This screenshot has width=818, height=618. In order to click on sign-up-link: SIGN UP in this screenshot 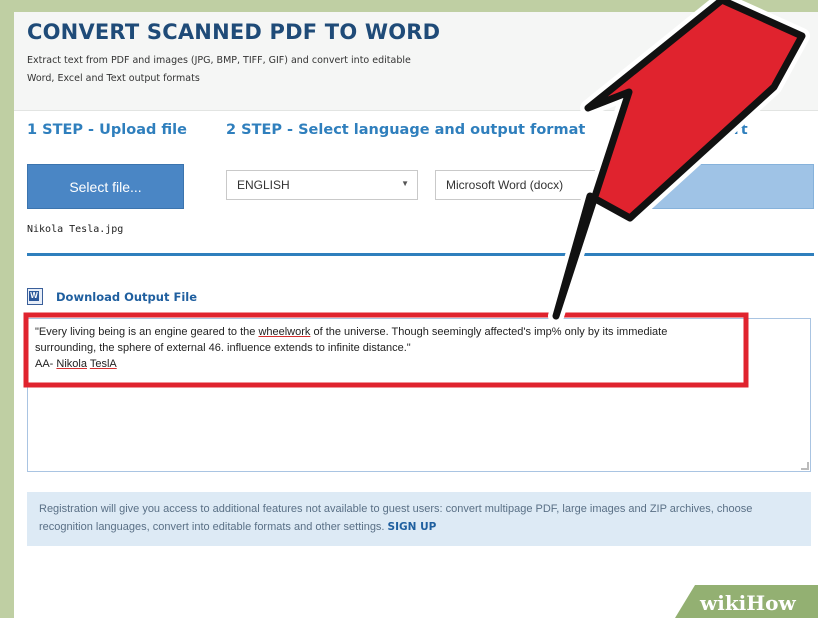, I will do `click(412, 527)`.